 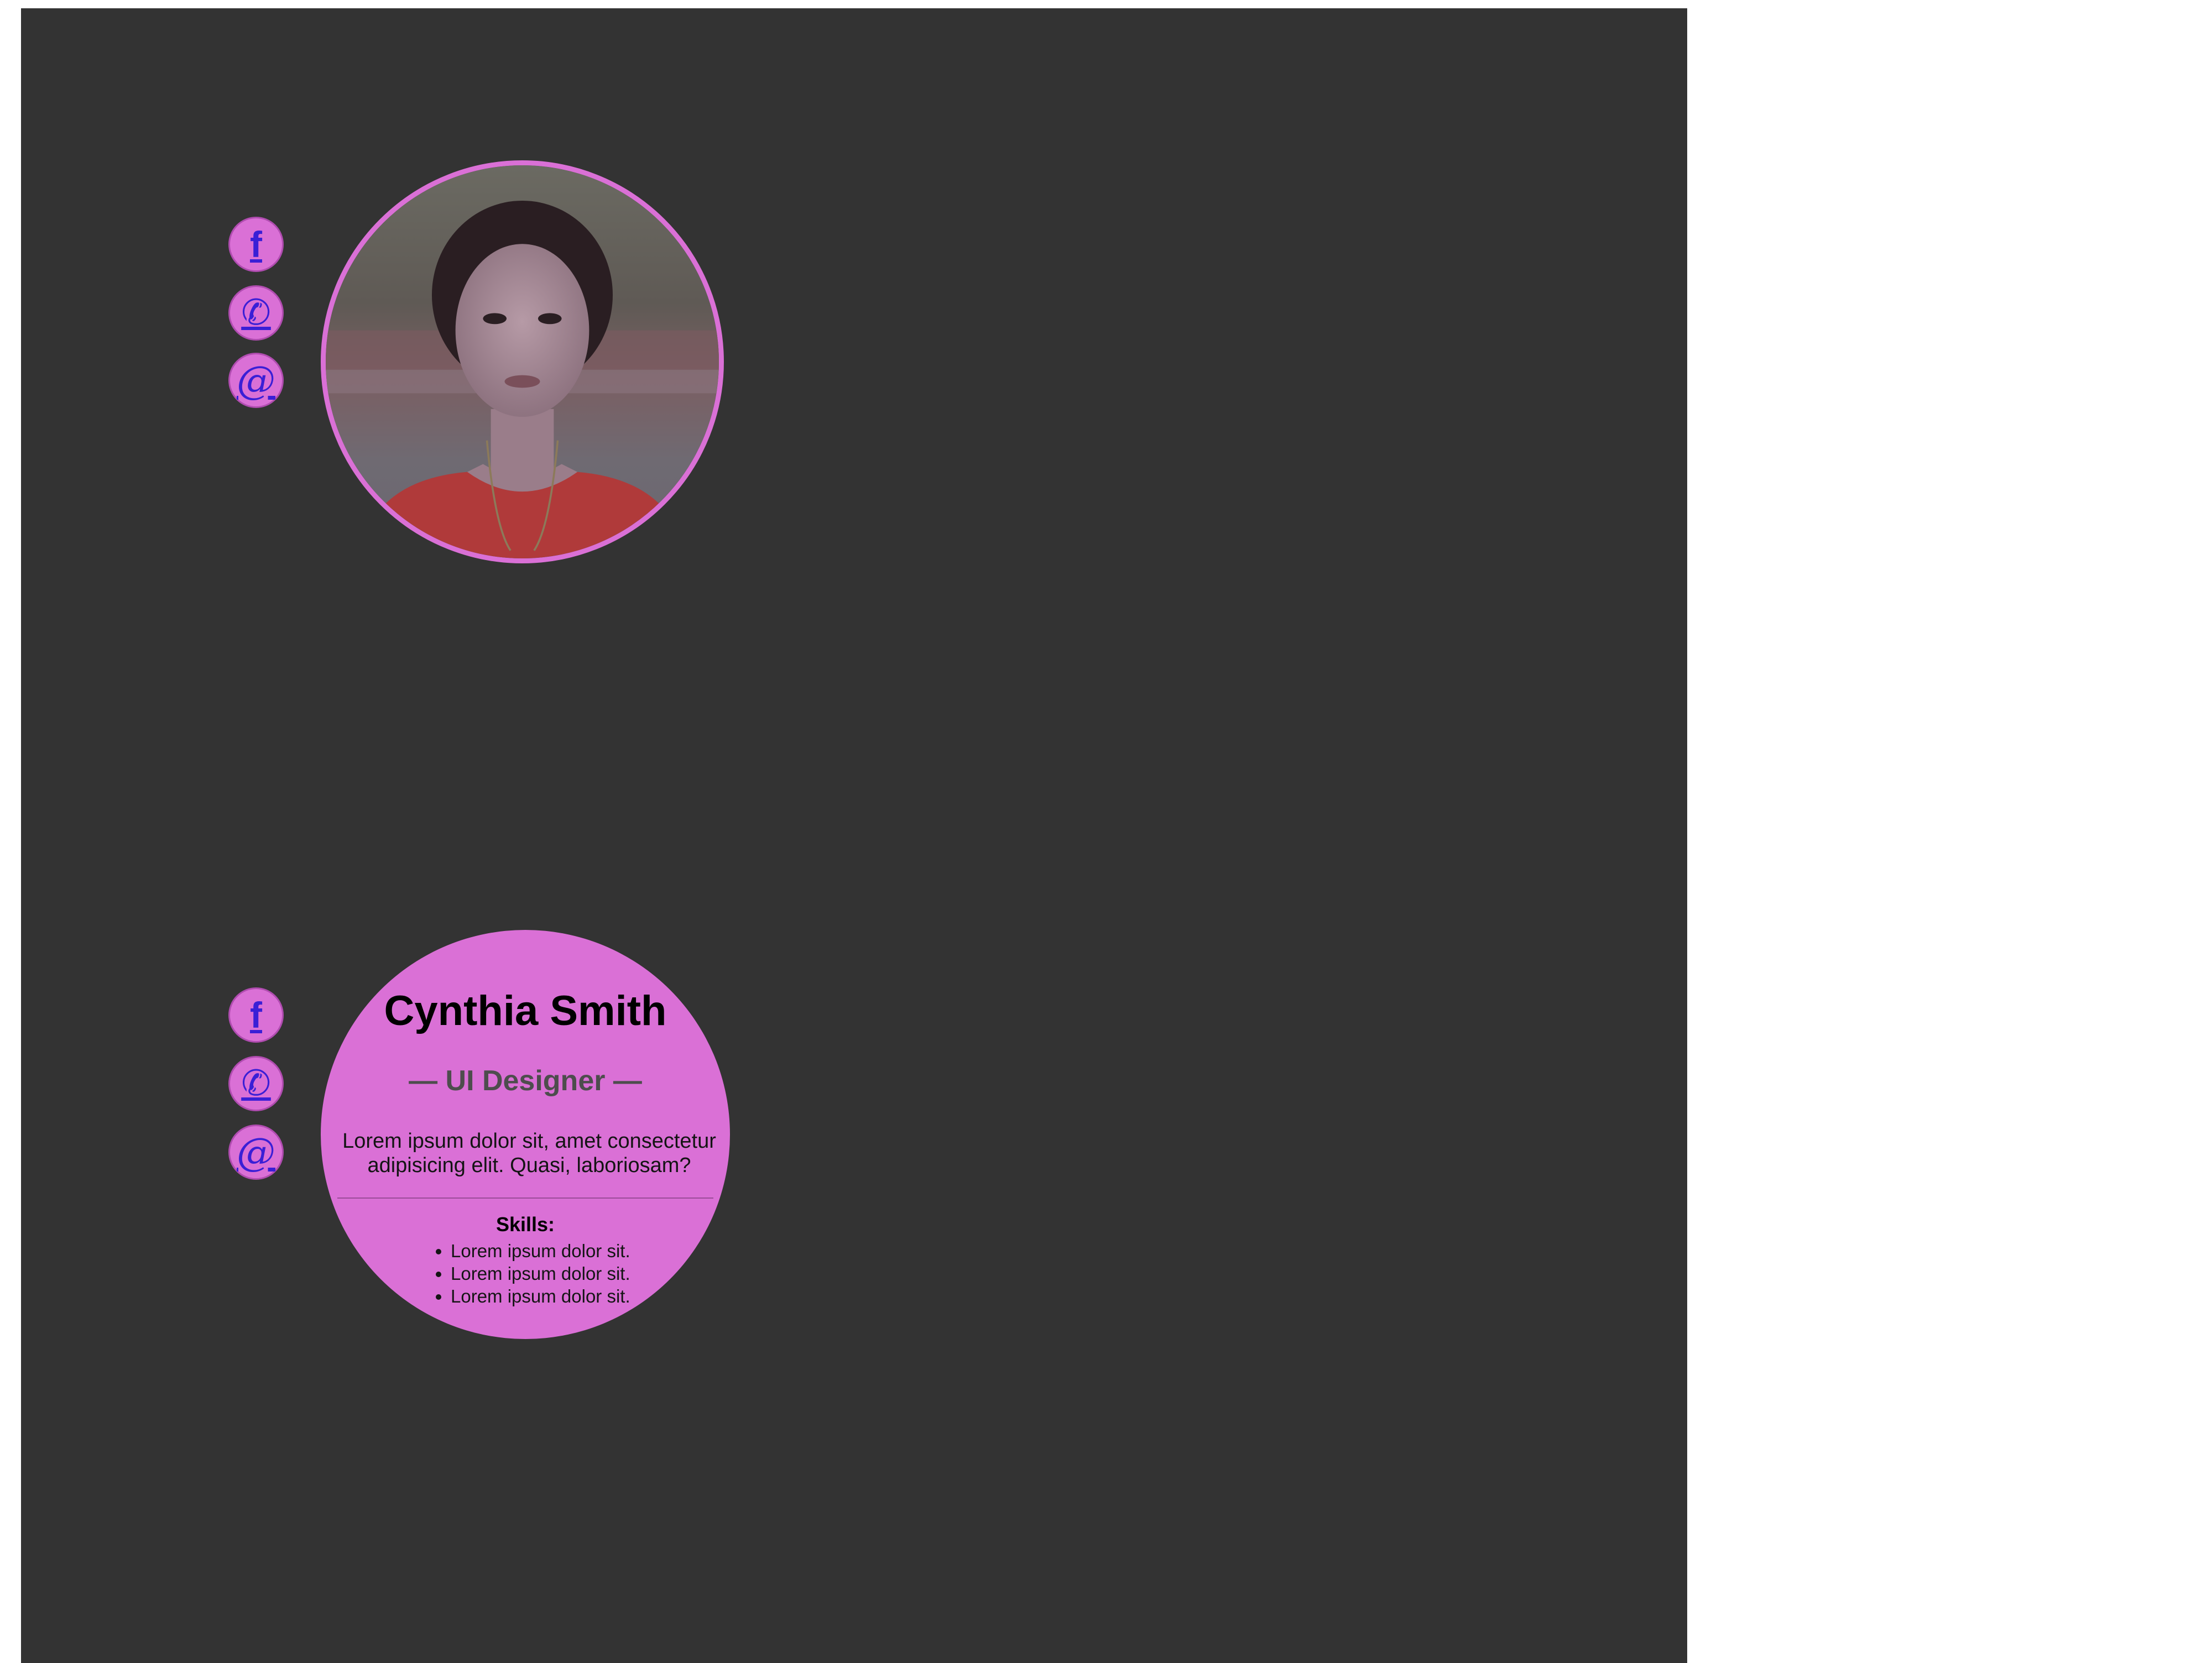 What do you see at coordinates (525, 1224) in the screenshot?
I see `skills-heading: Skills:` at bounding box center [525, 1224].